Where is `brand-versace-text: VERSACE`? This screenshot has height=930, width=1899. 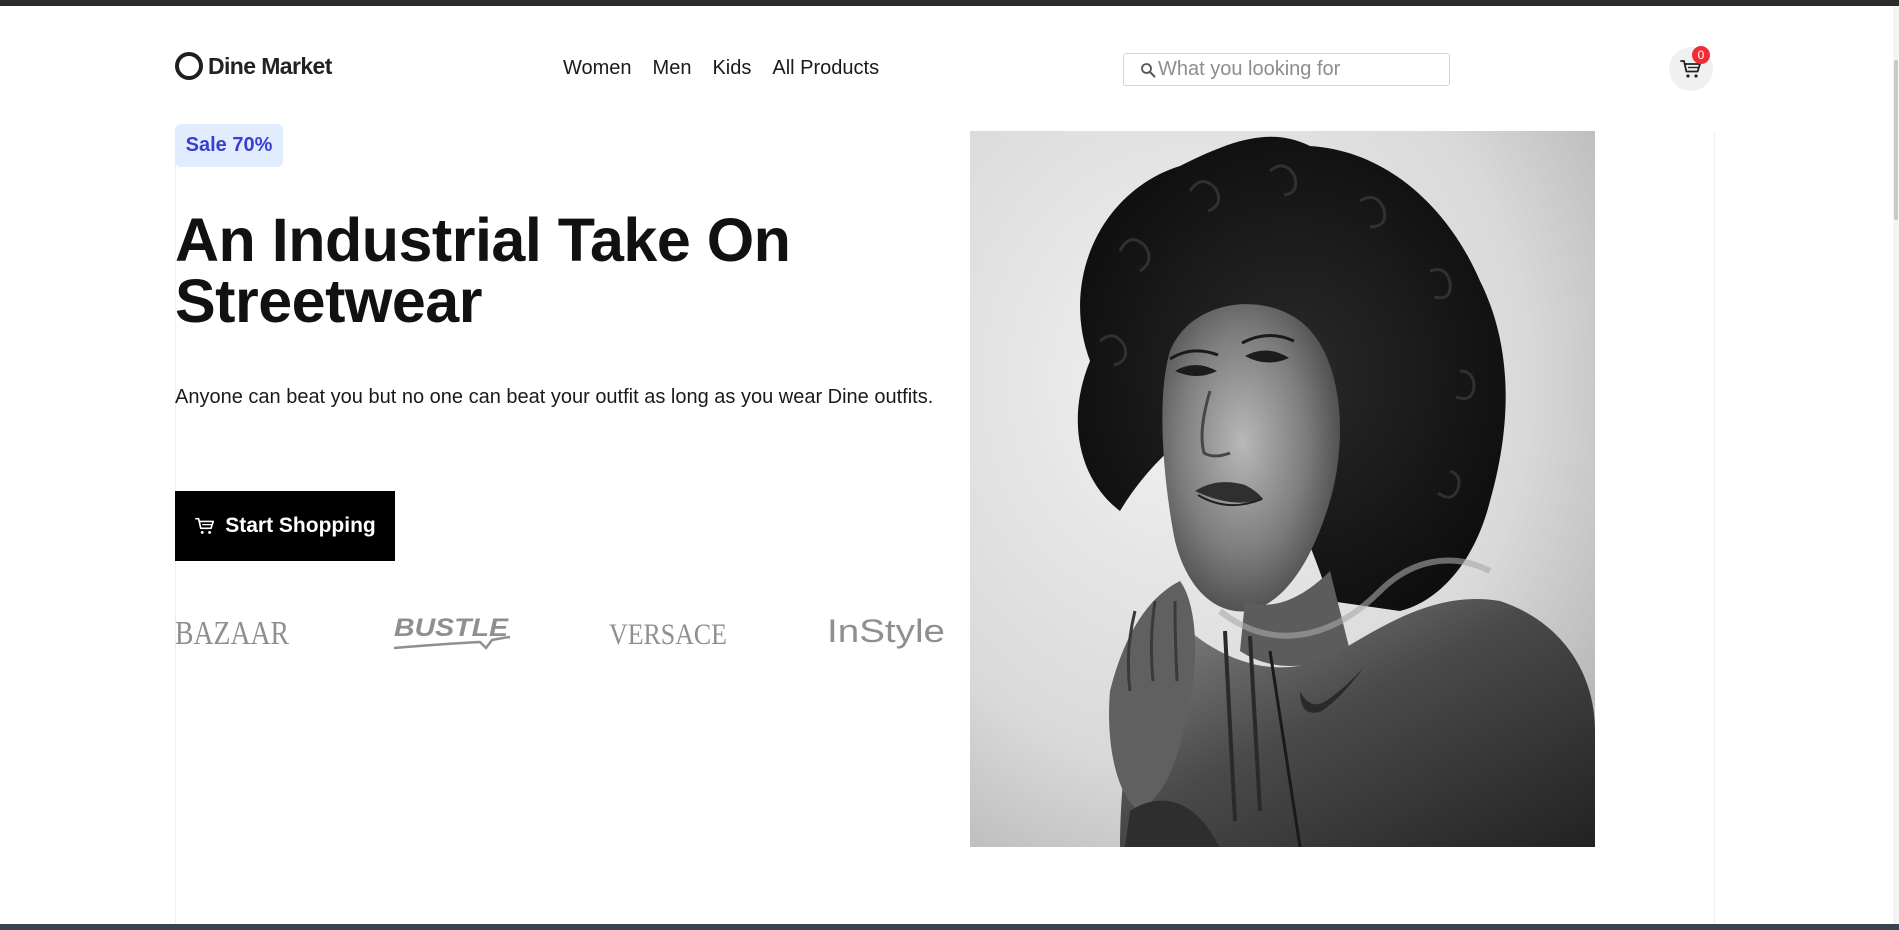
brand-versace-text: VERSACE is located at coordinates (668, 634).